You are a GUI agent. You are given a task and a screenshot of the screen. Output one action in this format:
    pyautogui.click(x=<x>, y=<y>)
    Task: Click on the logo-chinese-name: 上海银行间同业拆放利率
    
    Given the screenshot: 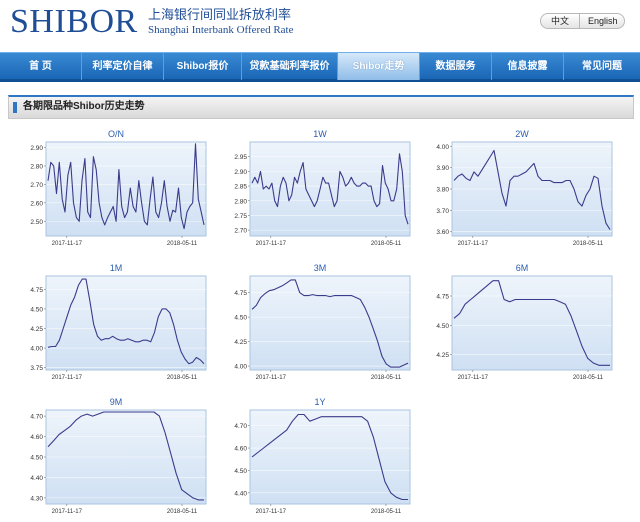 What is the action you would take?
    pyautogui.click(x=220, y=15)
    